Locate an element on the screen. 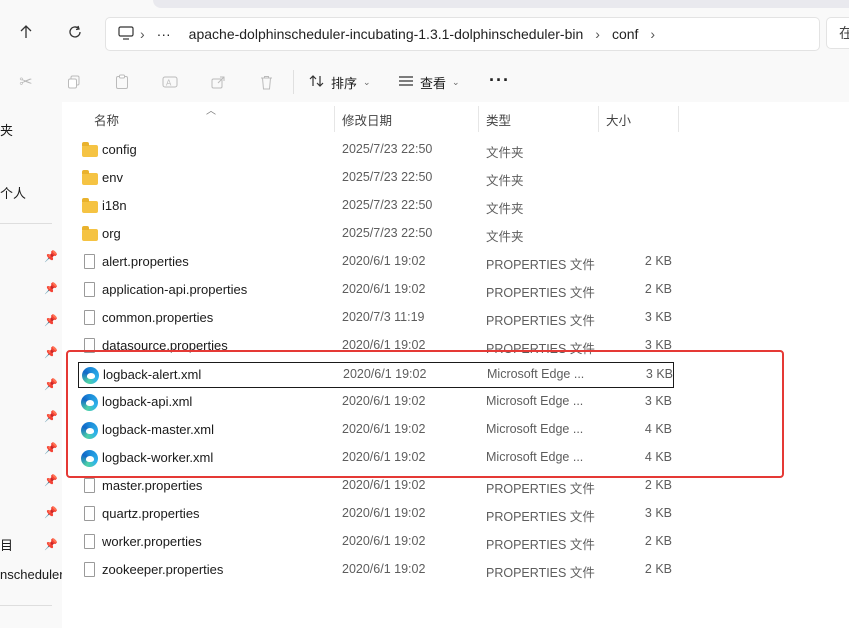 The width and height of the screenshot is (849, 628). file-row: i18n 2025/7/23 22:50 文件夹 is located at coordinates (376, 207).